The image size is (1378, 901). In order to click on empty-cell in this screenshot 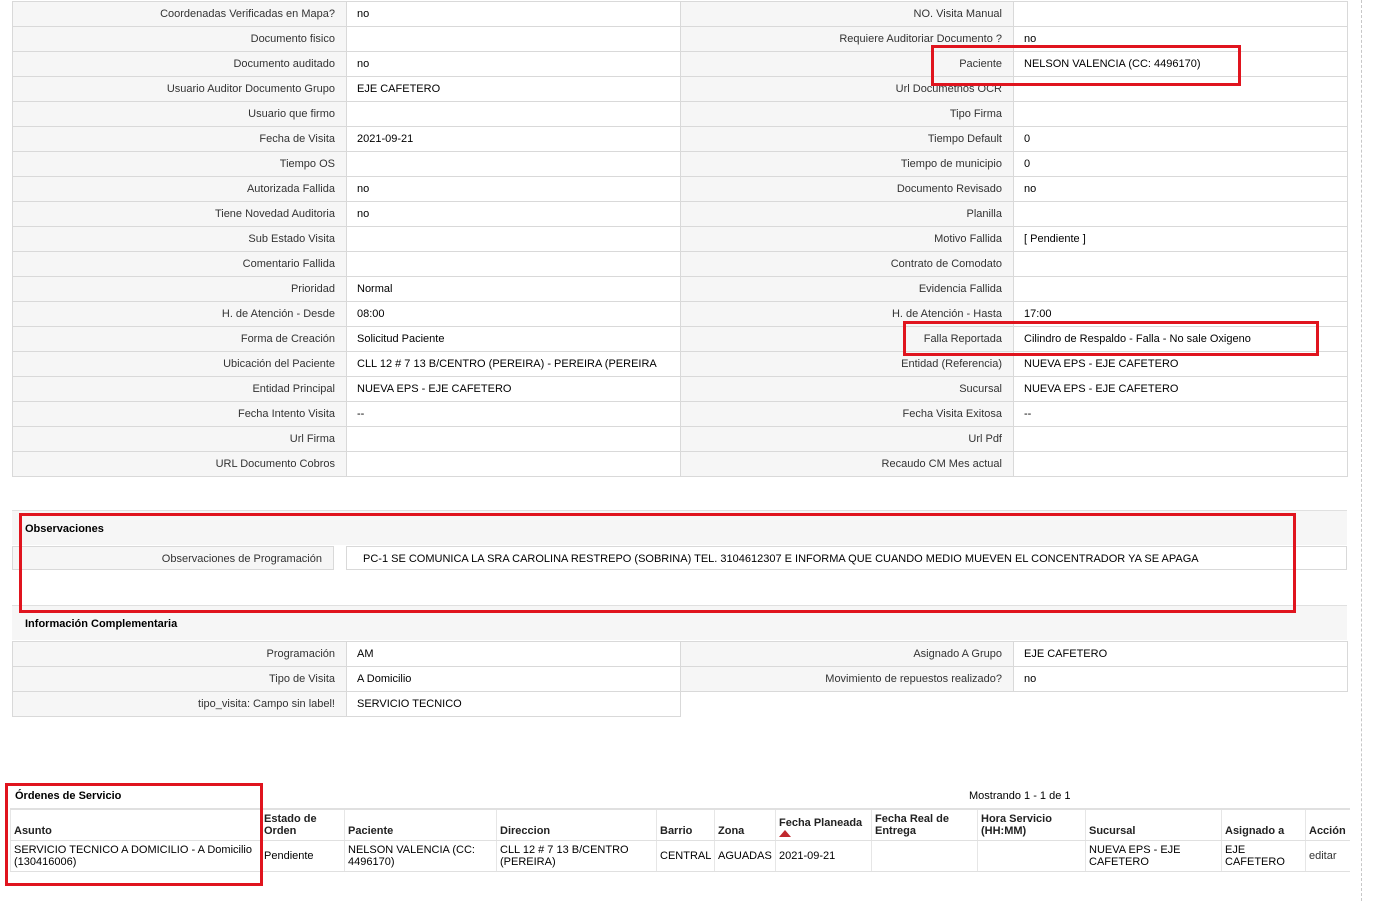, I will do `click(1014, 704)`.